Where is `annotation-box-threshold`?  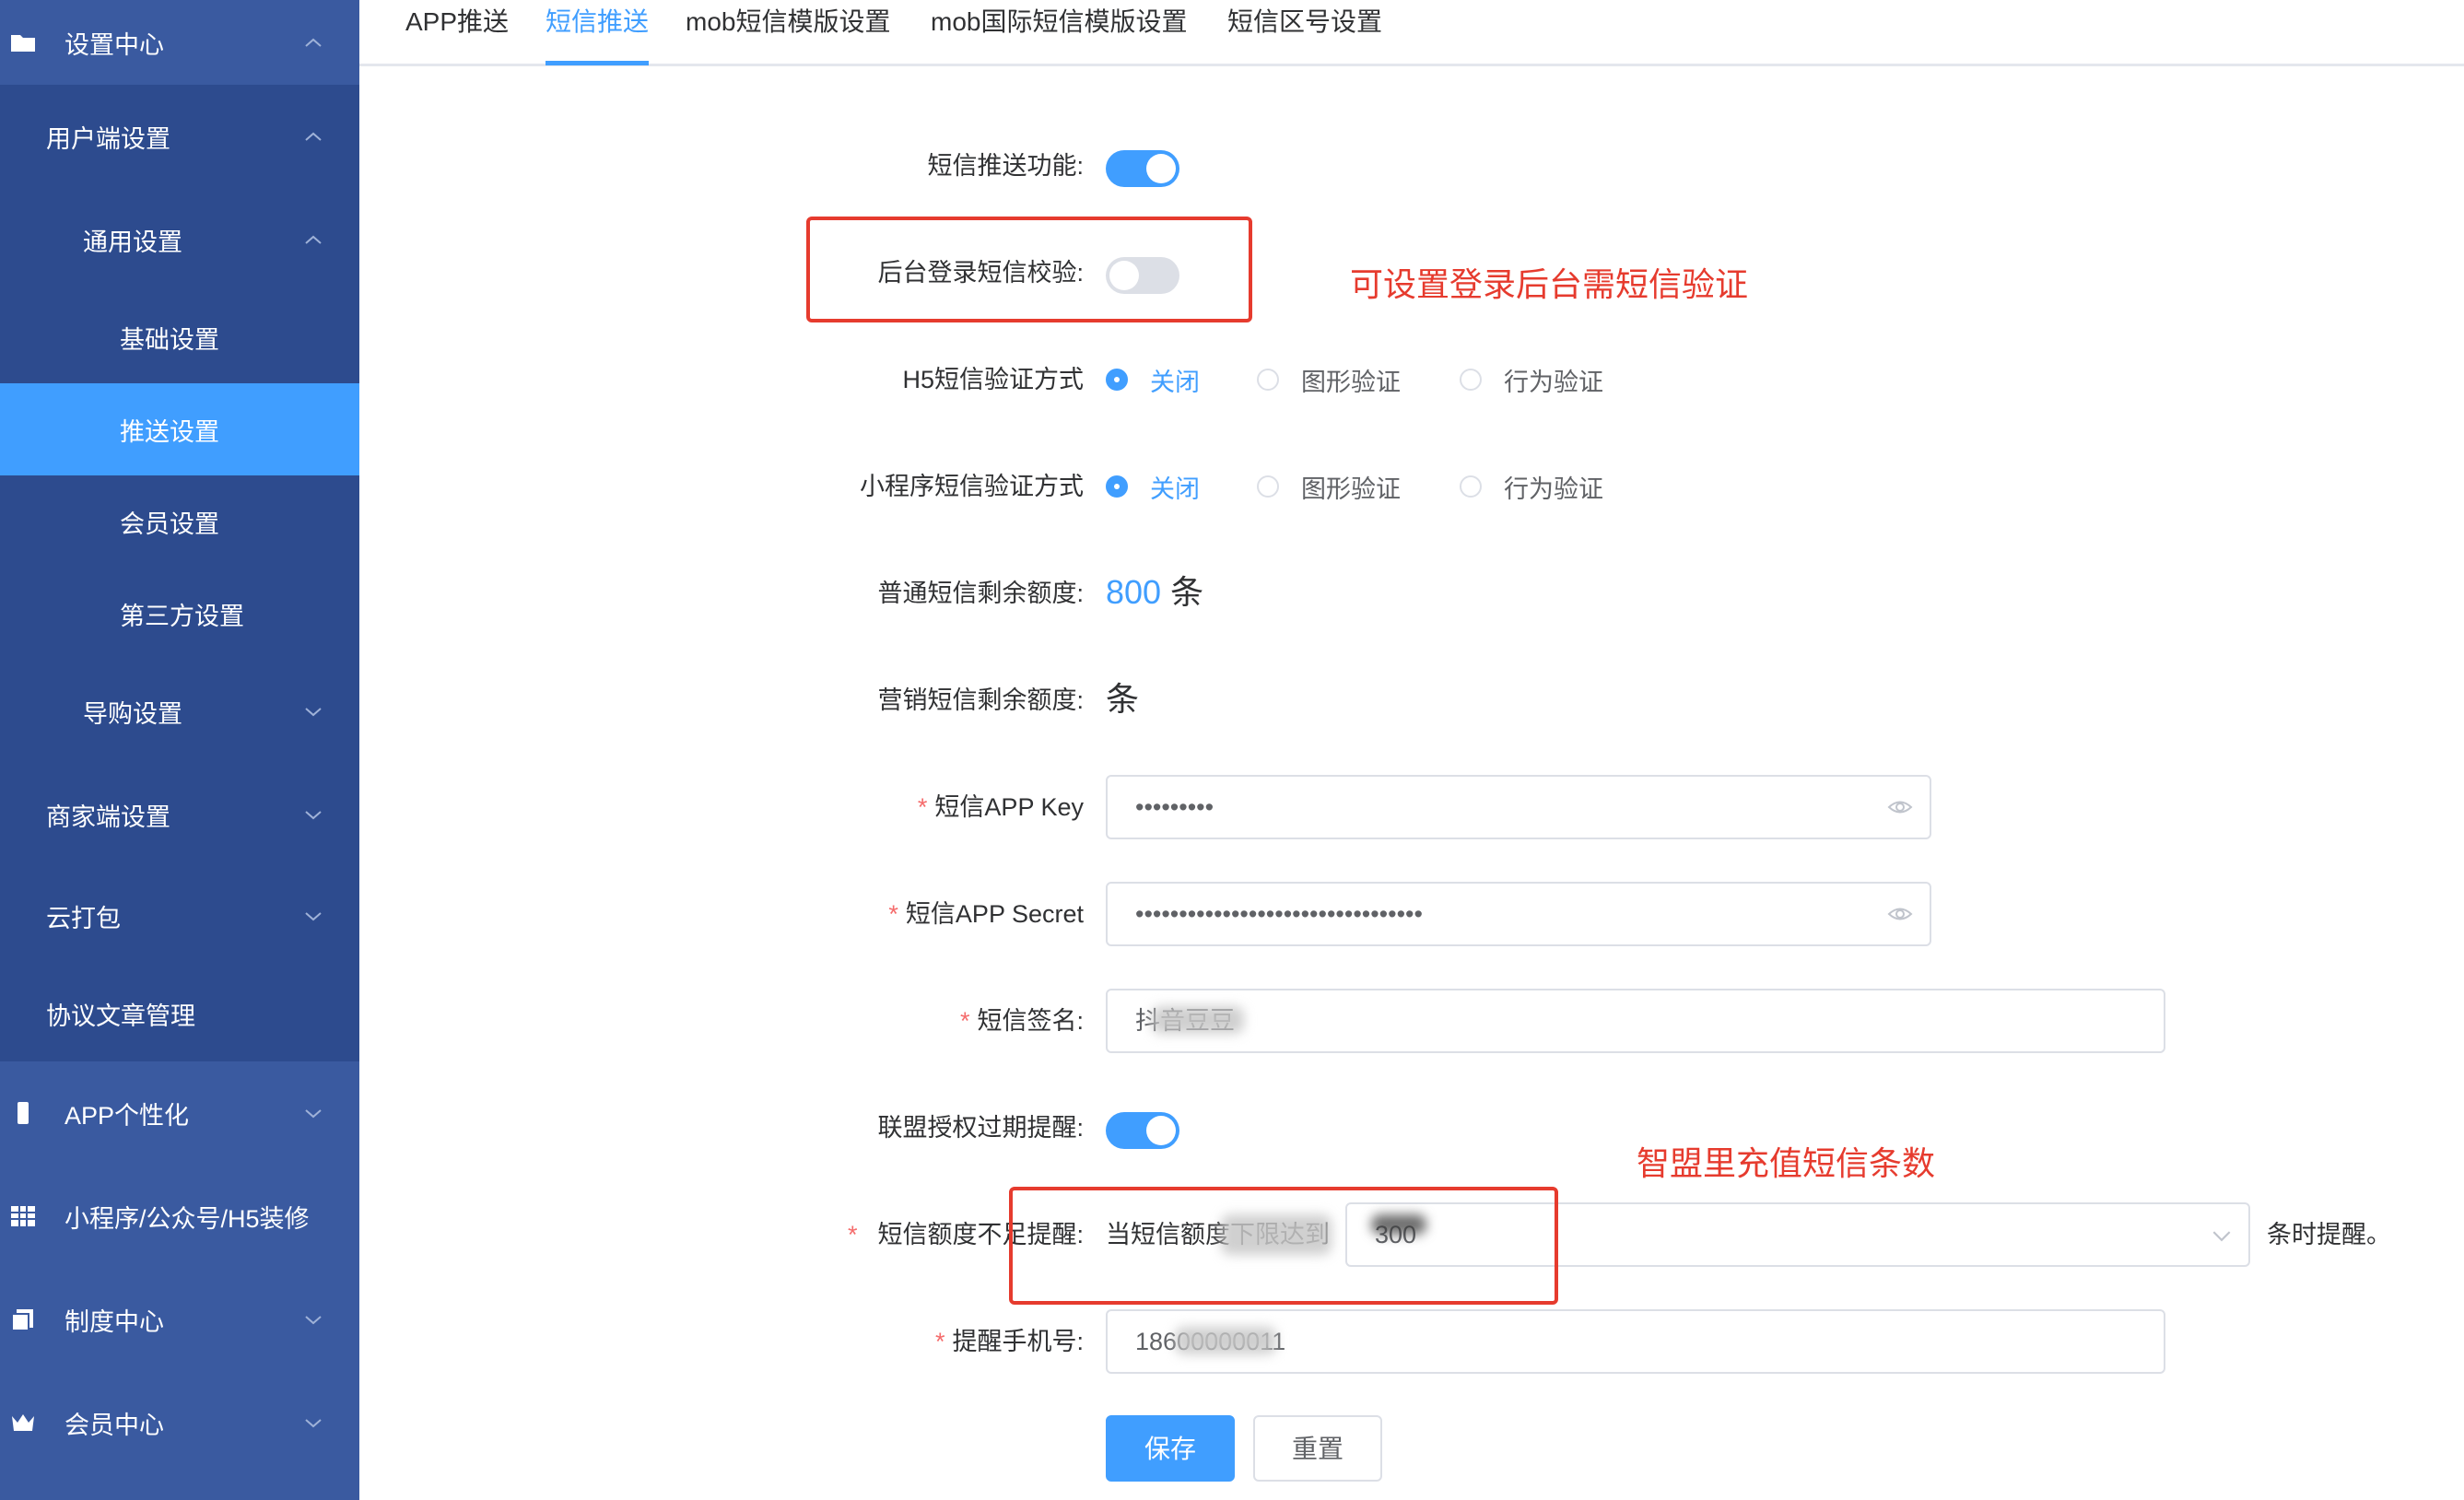
annotation-box-threshold is located at coordinates (1283, 1246).